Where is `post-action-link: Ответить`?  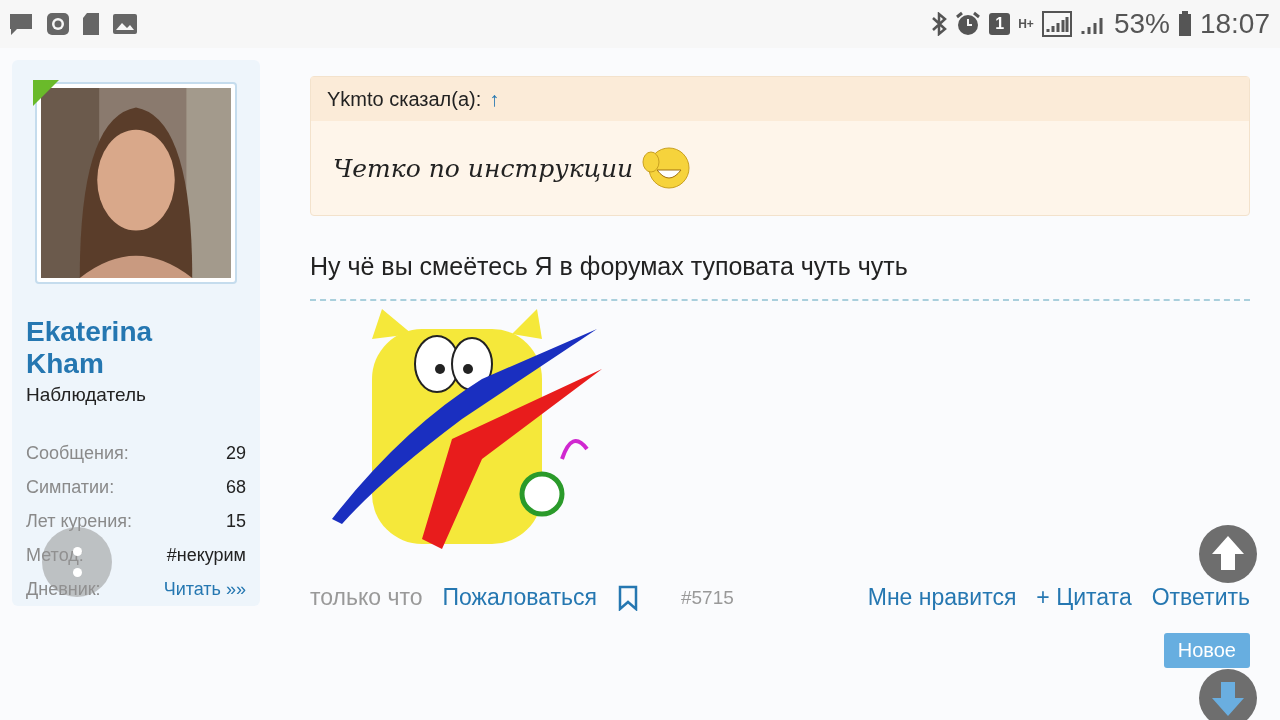 post-action-link: Ответить is located at coordinates (1200, 597).